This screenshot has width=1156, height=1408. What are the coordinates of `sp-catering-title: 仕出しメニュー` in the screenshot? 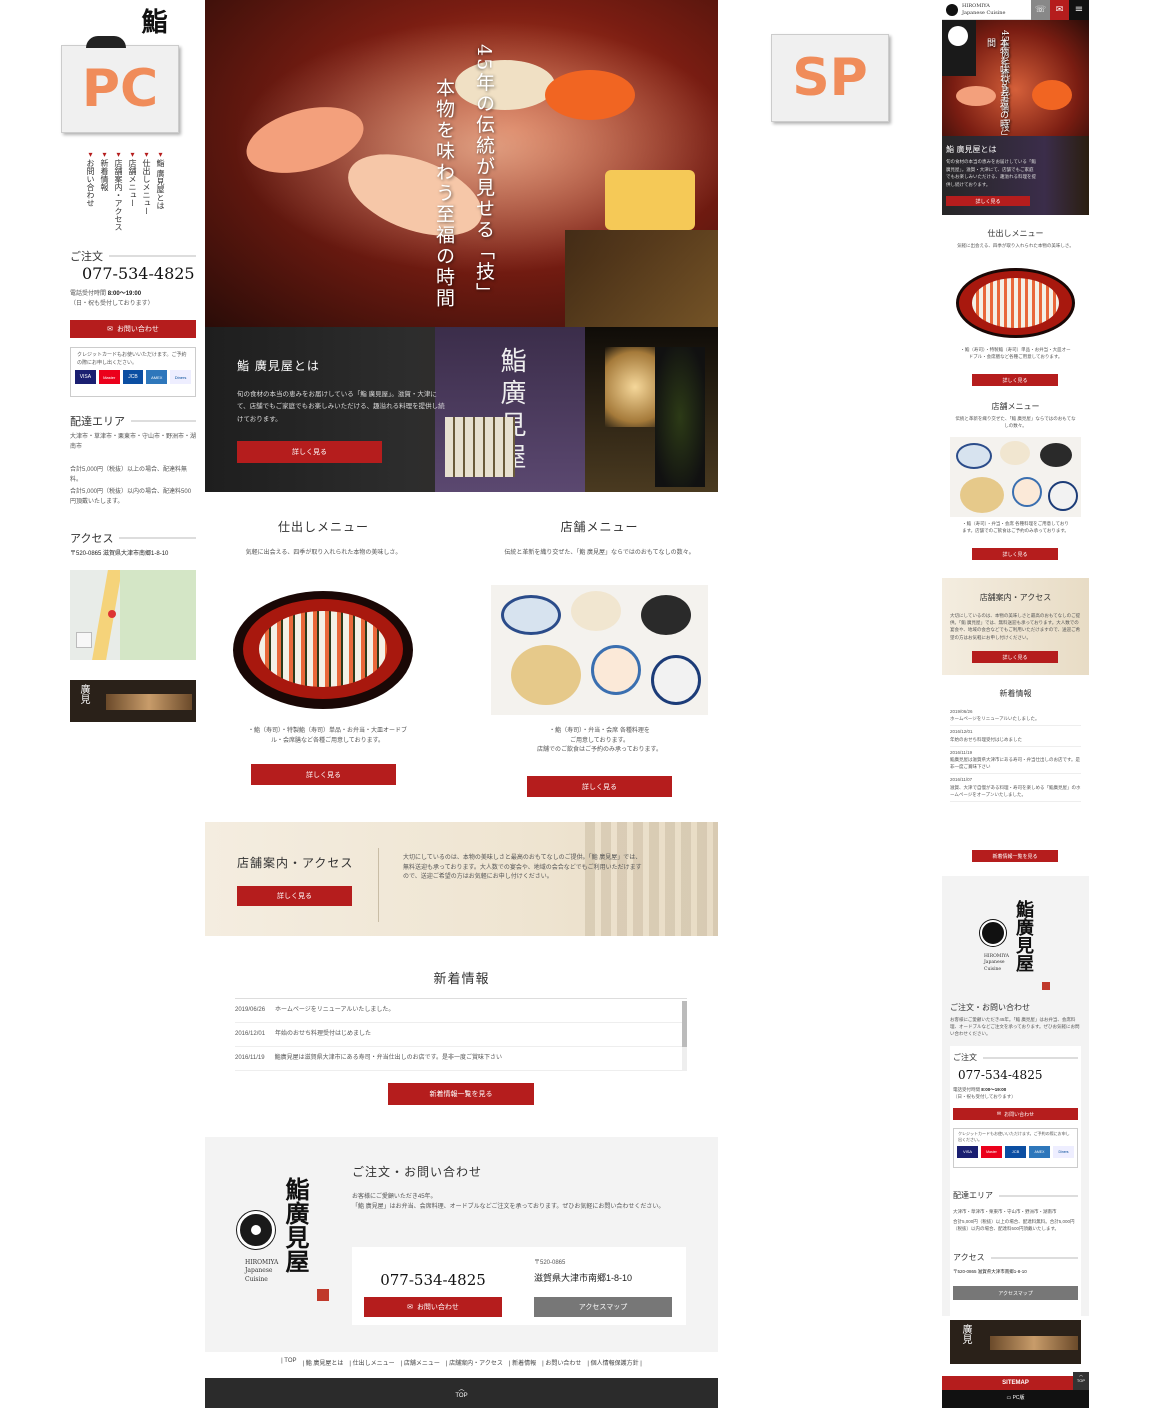 It's located at (1015, 233).